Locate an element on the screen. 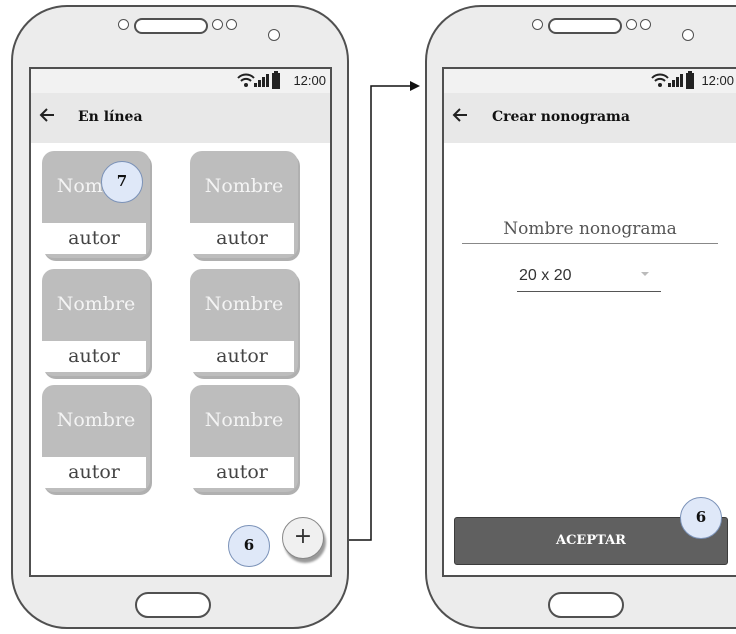 This screenshot has width=736, height=634. size-dropdown: 20 x 20 is located at coordinates (589, 275).